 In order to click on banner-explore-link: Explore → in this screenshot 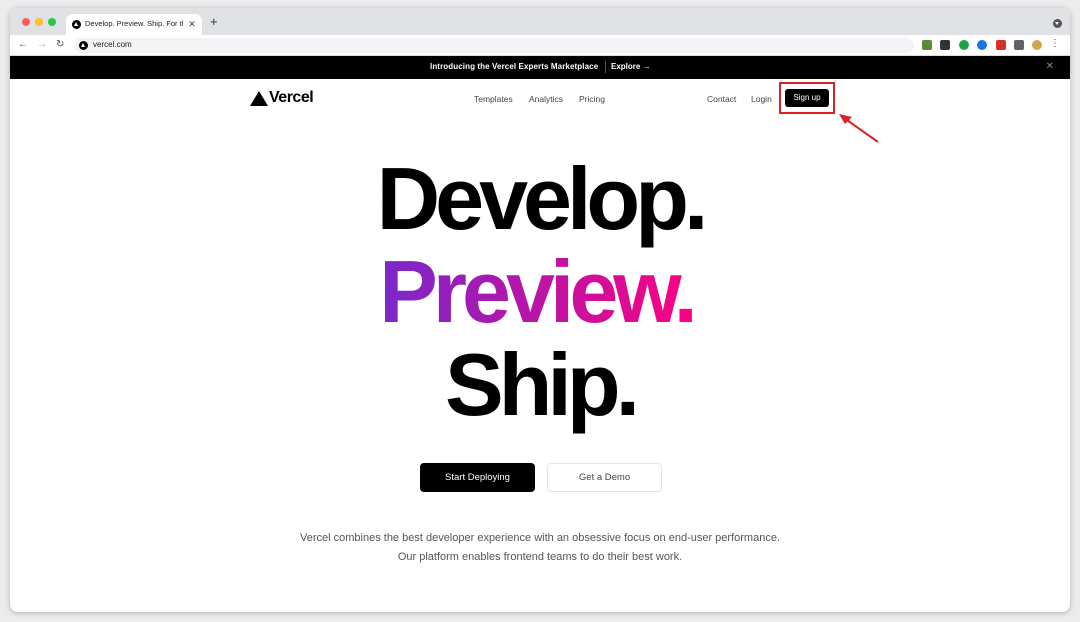, I will do `click(631, 66)`.